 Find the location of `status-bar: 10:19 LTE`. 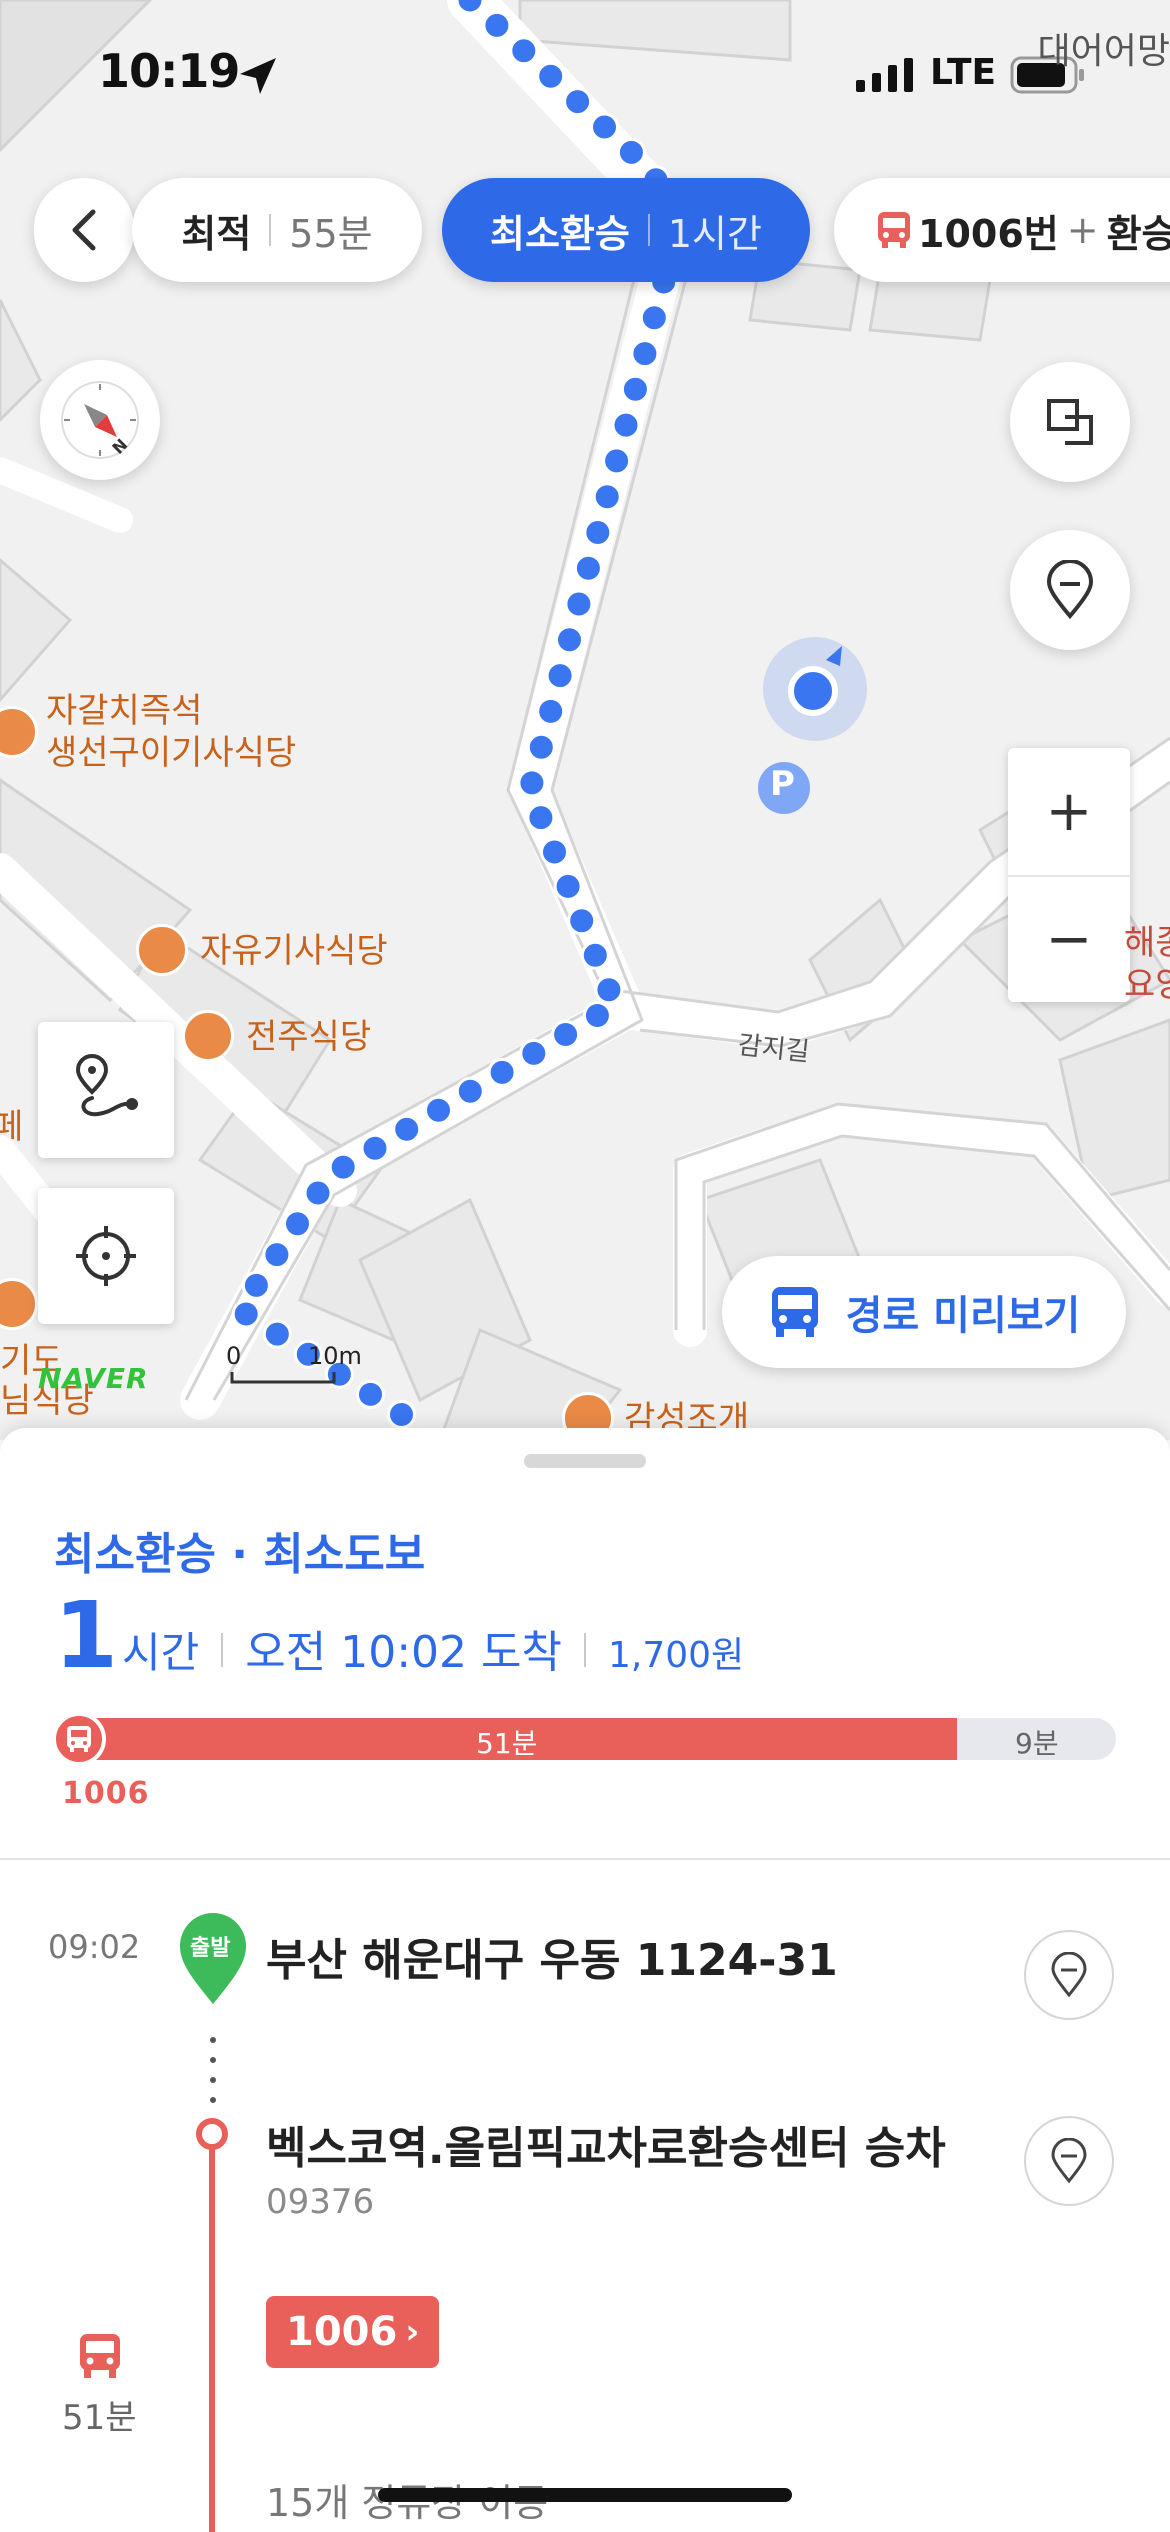

status-bar: 10:19 LTE is located at coordinates (585, 79).